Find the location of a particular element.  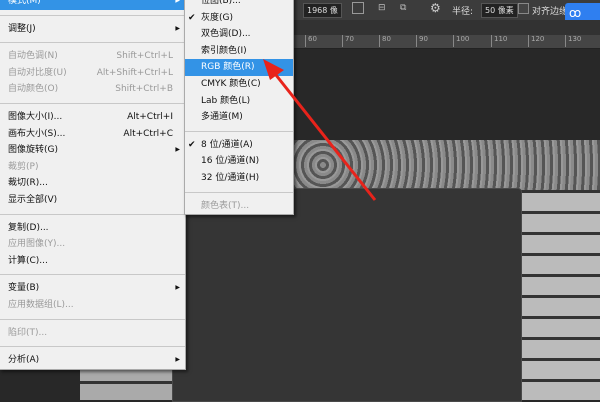

red-arrow-annotation is located at coordinates (320, 130).